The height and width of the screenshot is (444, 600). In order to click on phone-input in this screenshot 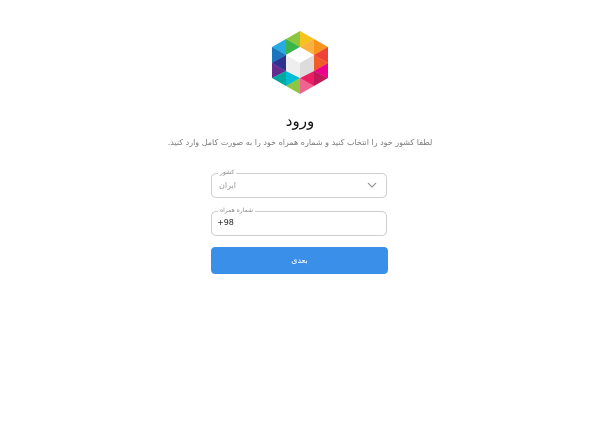, I will do `click(297, 222)`.